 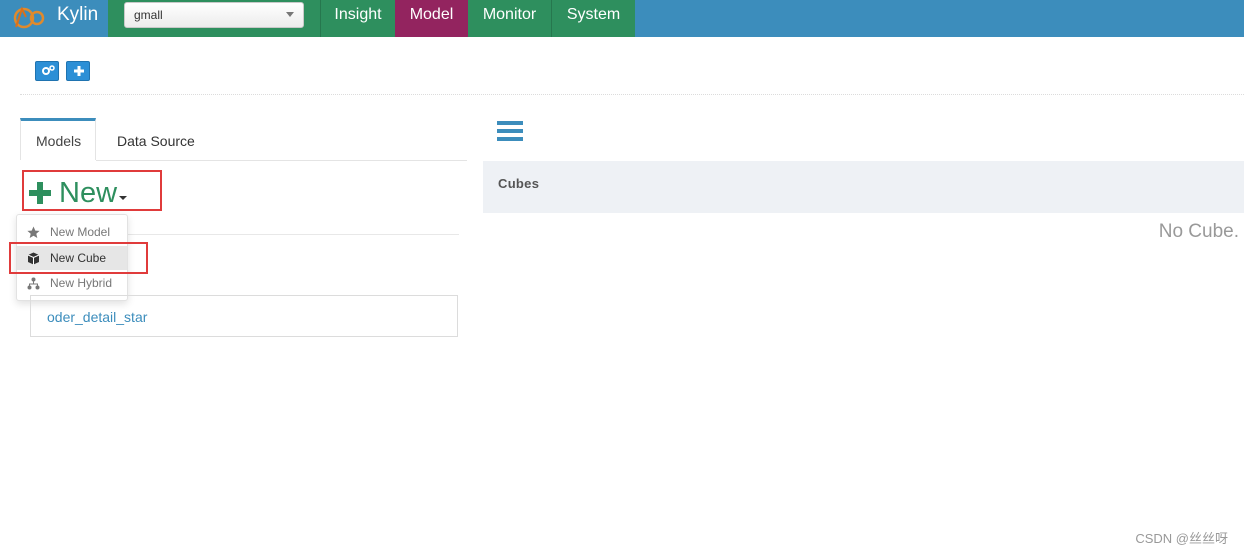 What do you see at coordinates (162, 139) in the screenshot?
I see `tab-data-source: Data Source` at bounding box center [162, 139].